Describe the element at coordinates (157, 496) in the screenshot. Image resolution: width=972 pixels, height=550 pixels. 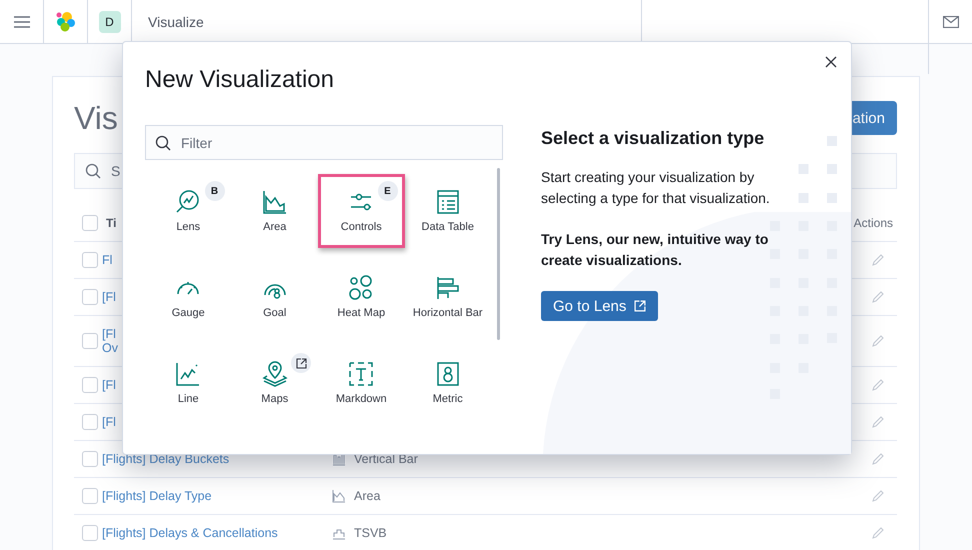
I see `title-link: [Flights] Delay Type` at that location.